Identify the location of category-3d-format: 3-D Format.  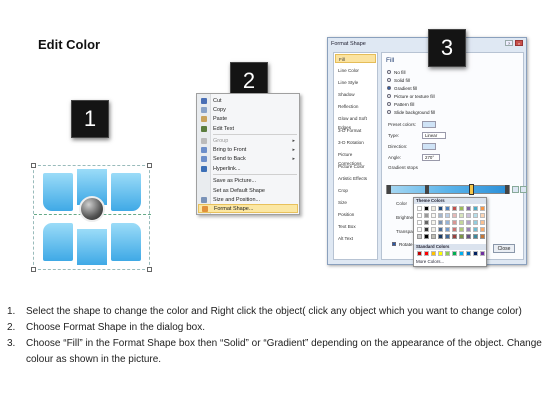
(355, 130).